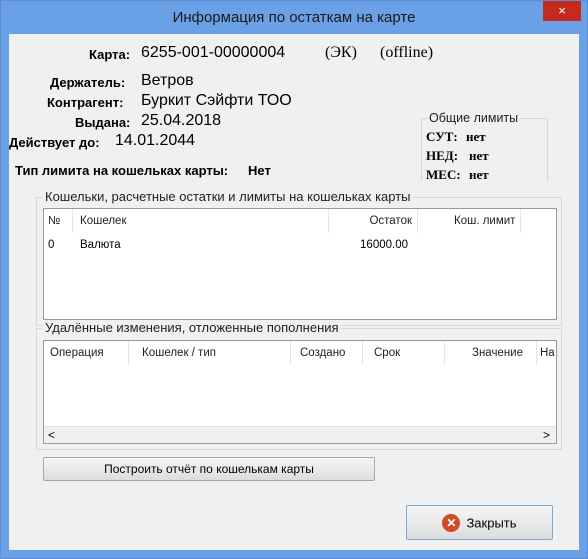 This screenshot has width=588, height=559. I want to click on holder-label: Держатель:, so click(88, 82).